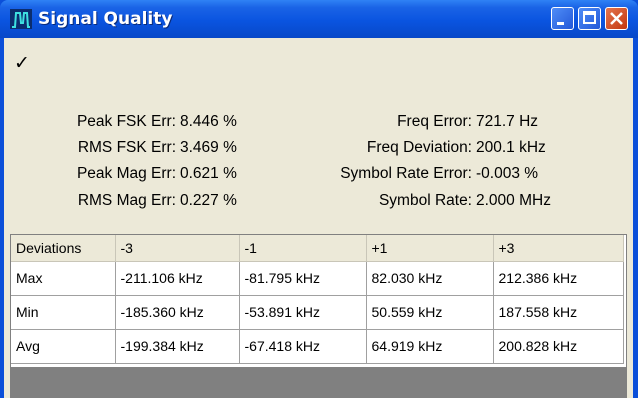 Image resolution: width=638 pixels, height=398 pixels. Describe the element at coordinates (425, 200) in the screenshot. I see `stat-label: Symbol Rate:` at that location.